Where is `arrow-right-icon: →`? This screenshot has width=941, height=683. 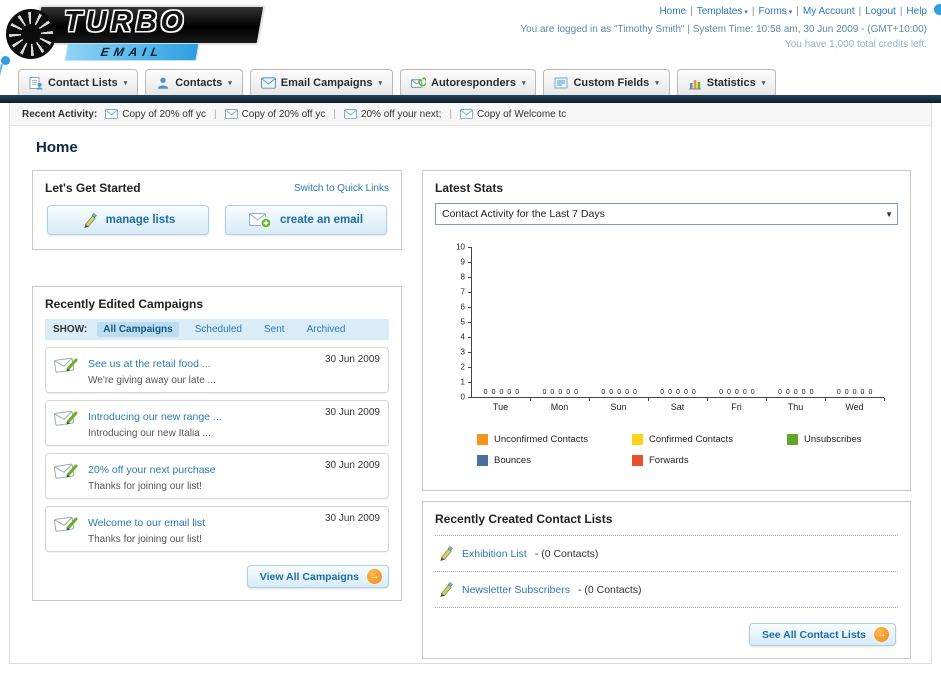
arrow-right-icon: → is located at coordinates (374, 576).